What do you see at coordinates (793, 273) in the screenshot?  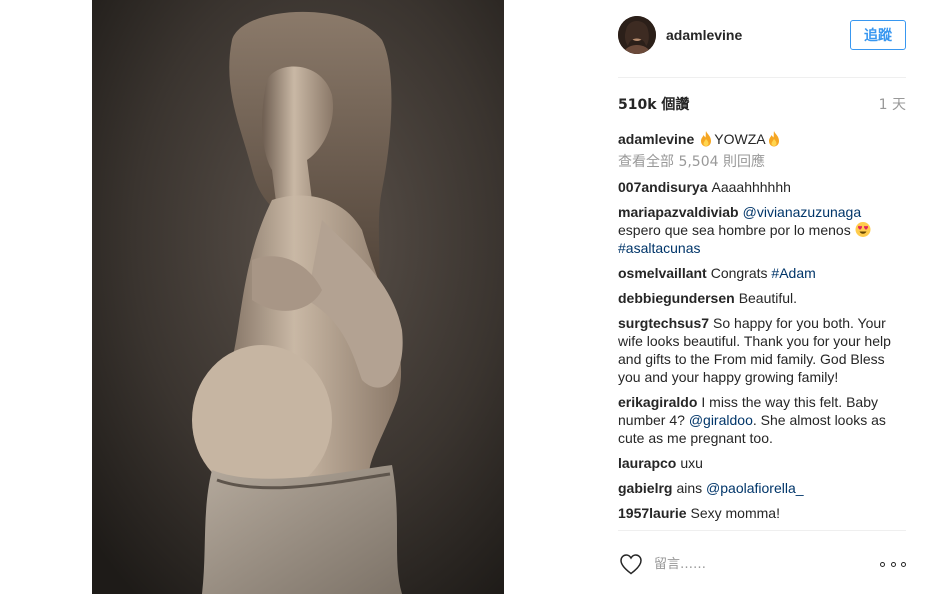 I see `comment-hashtag: #Adam` at bounding box center [793, 273].